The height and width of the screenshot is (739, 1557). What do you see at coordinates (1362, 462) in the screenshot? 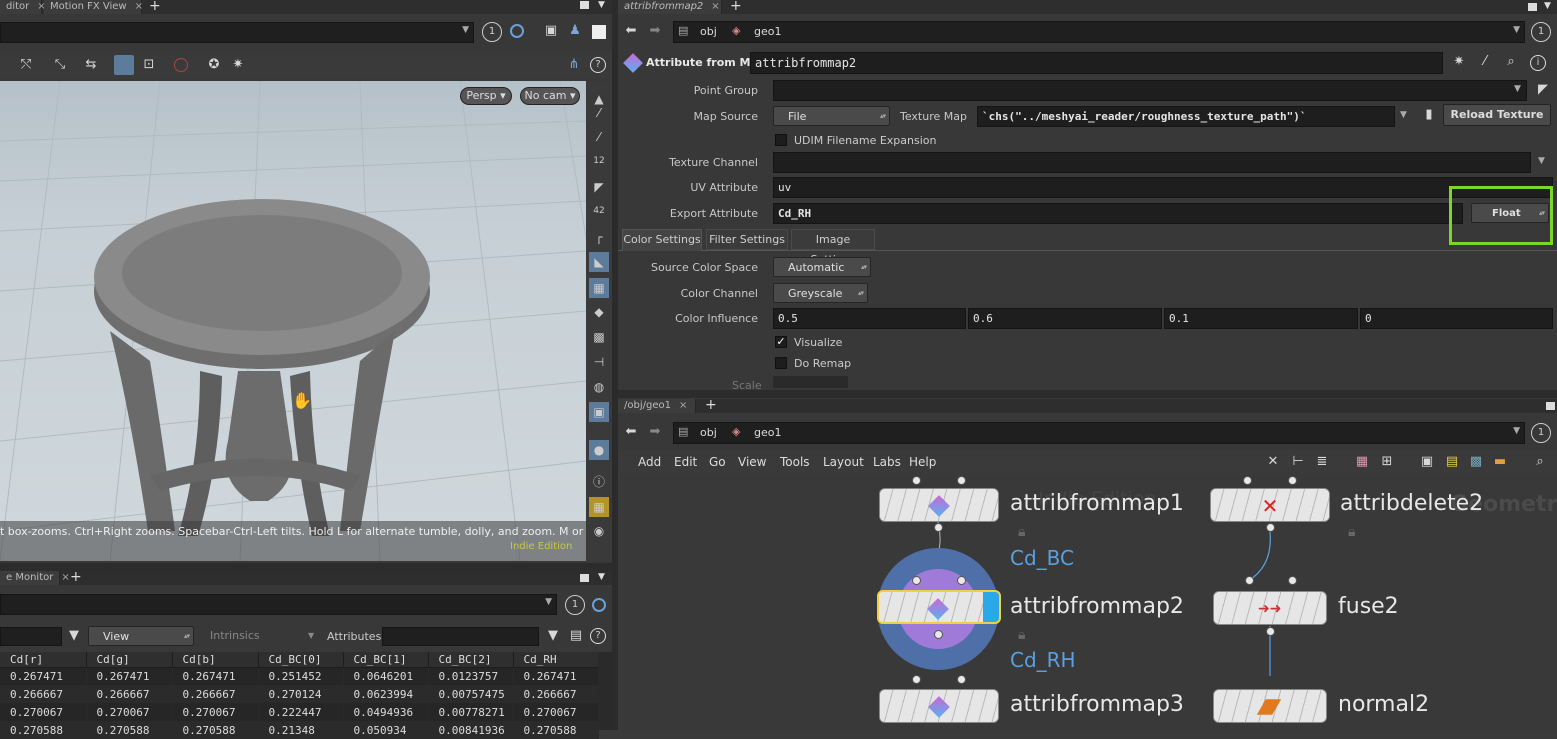
I see `palette-icon: ▦` at bounding box center [1362, 462].